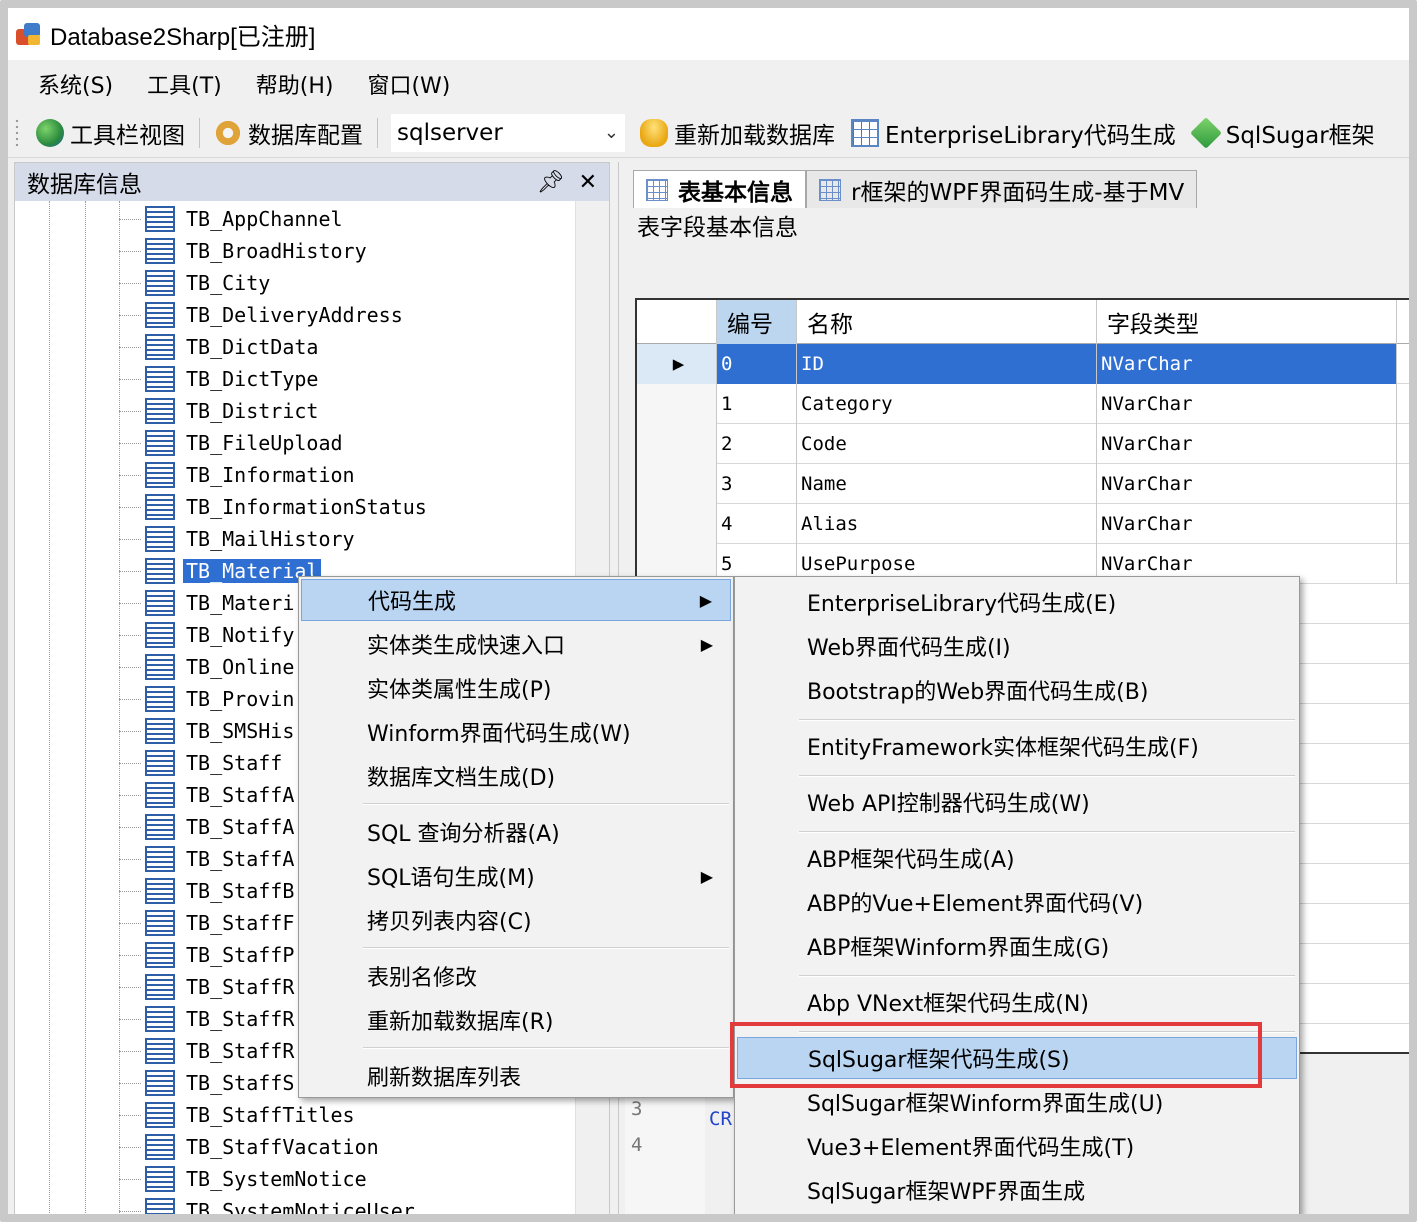 The image size is (1417, 1222). Describe the element at coordinates (208, 923) in the screenshot. I see `tree-item: TB_StaffF` at that location.